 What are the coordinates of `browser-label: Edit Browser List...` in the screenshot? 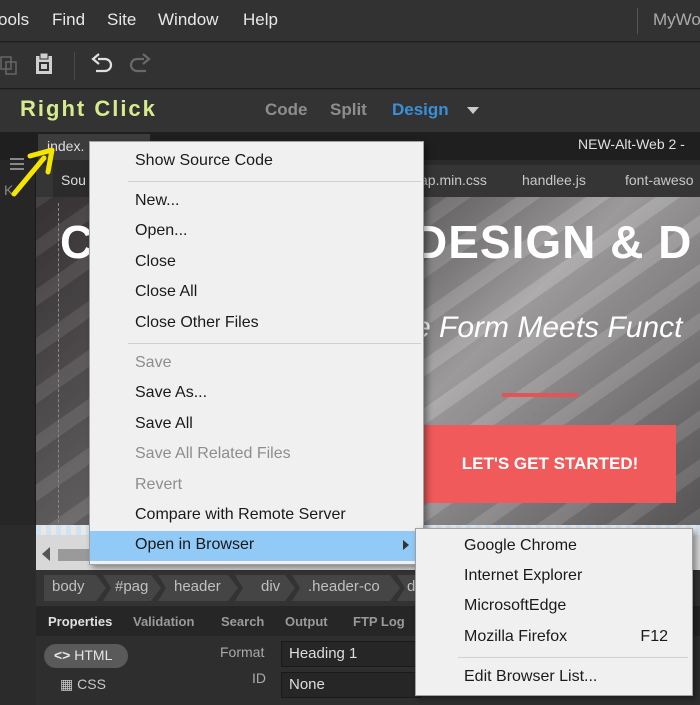 It's located at (531, 676).